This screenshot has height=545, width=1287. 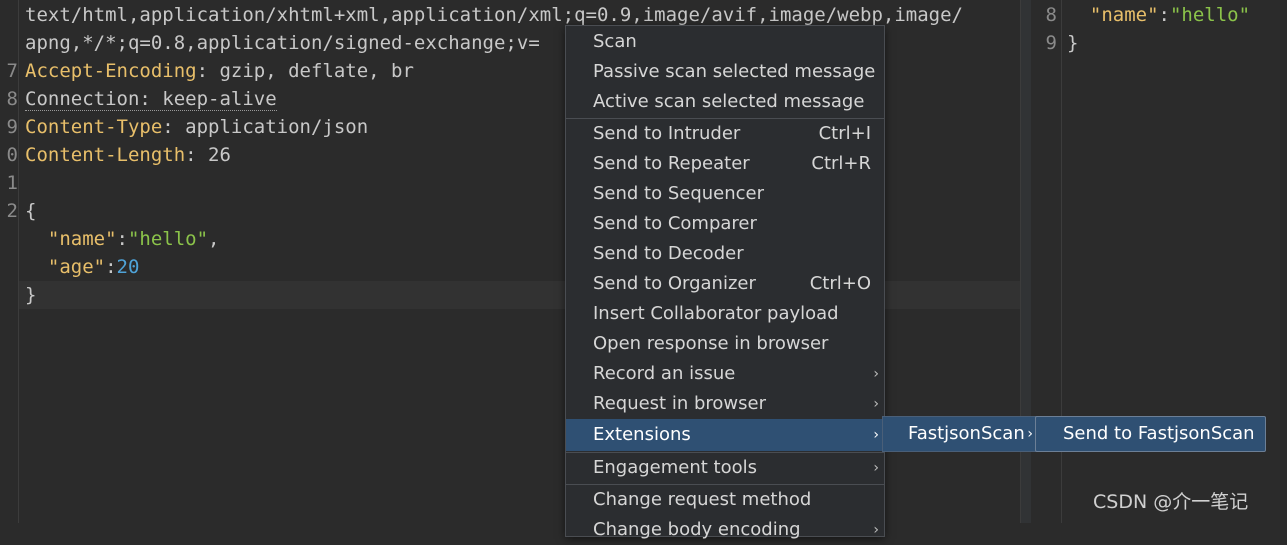 I want to click on menu-item-label: Send to Sequencer, so click(x=679, y=193).